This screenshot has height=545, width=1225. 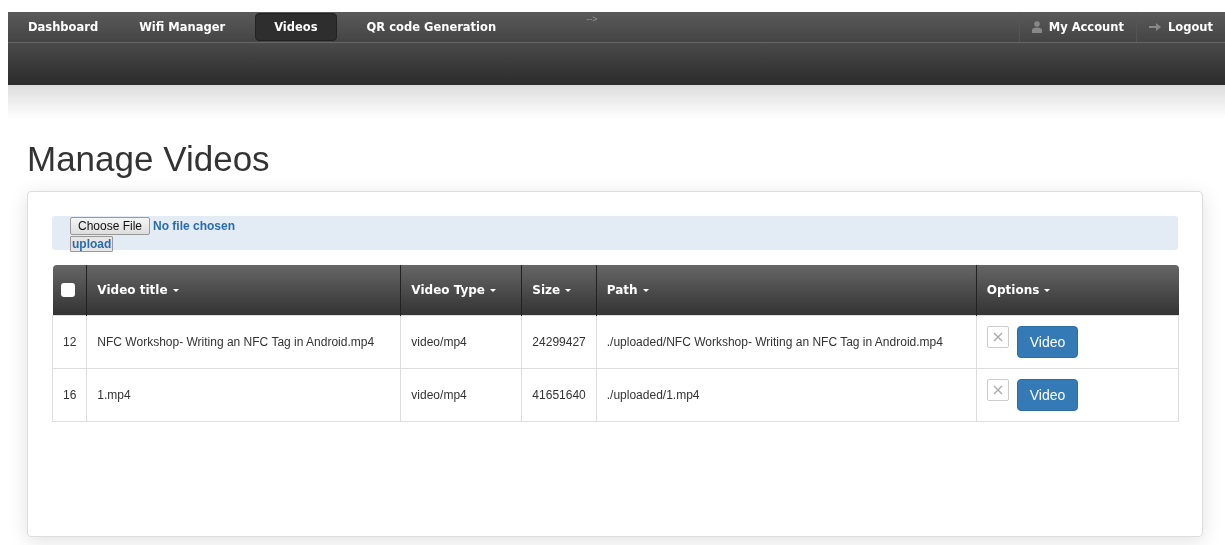 What do you see at coordinates (653, 395) in the screenshot?
I see `table-cell: ./uploaded/1.mp4` at bounding box center [653, 395].